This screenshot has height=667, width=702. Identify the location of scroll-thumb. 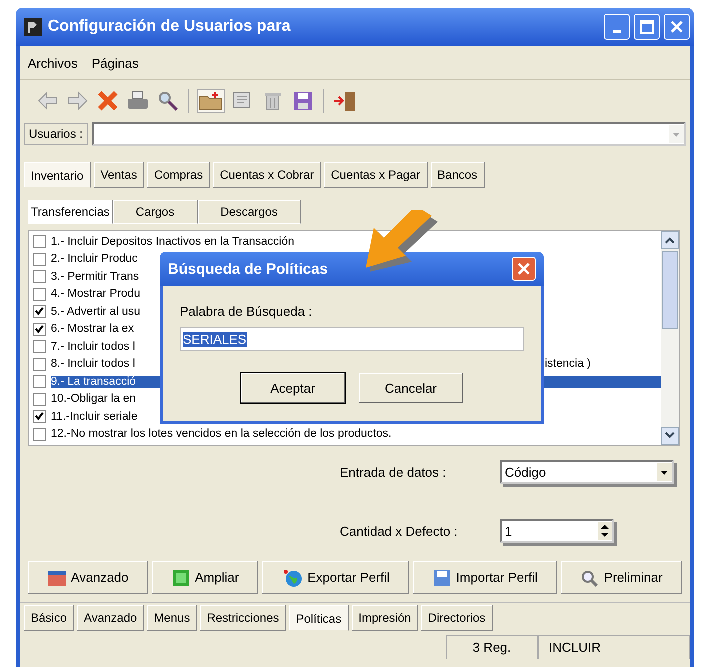
(670, 290).